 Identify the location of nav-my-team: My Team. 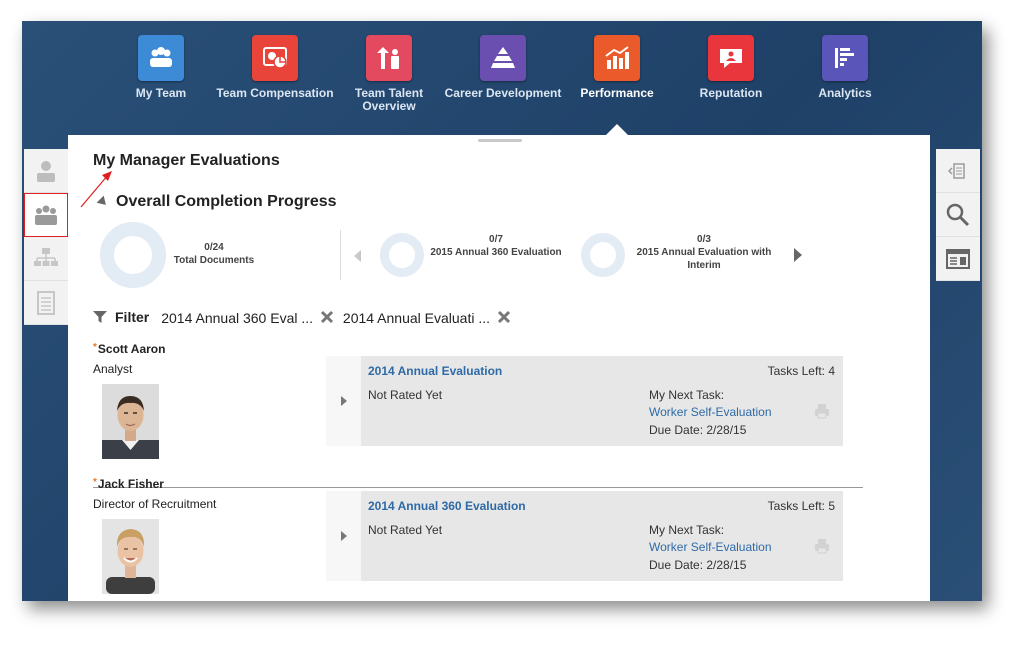
(161, 67).